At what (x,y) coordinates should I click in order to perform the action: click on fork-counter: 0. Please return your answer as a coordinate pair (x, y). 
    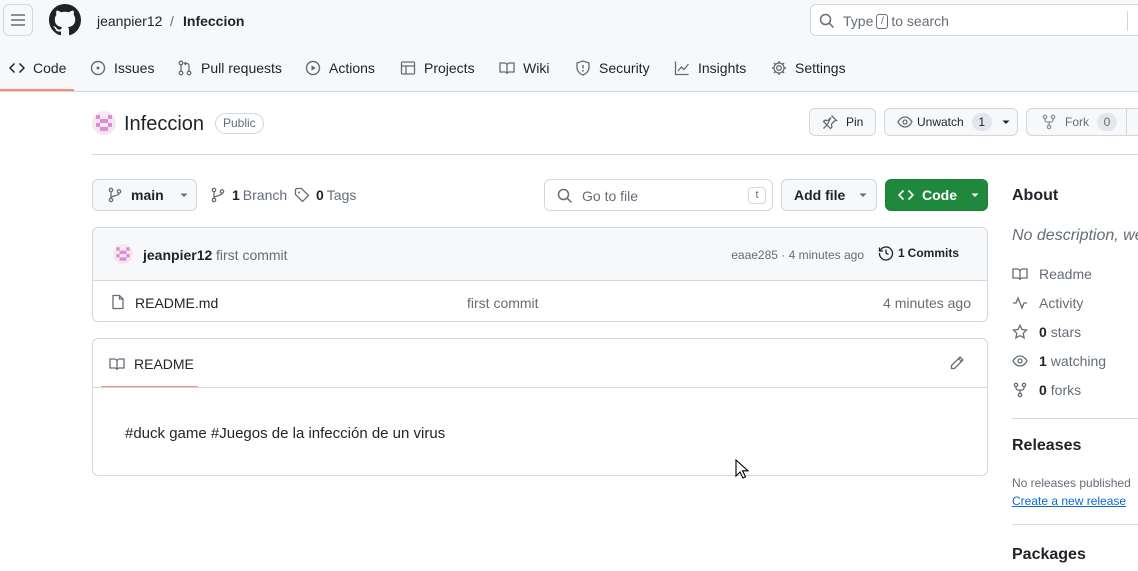
    Looking at the image, I should click on (1107, 122).